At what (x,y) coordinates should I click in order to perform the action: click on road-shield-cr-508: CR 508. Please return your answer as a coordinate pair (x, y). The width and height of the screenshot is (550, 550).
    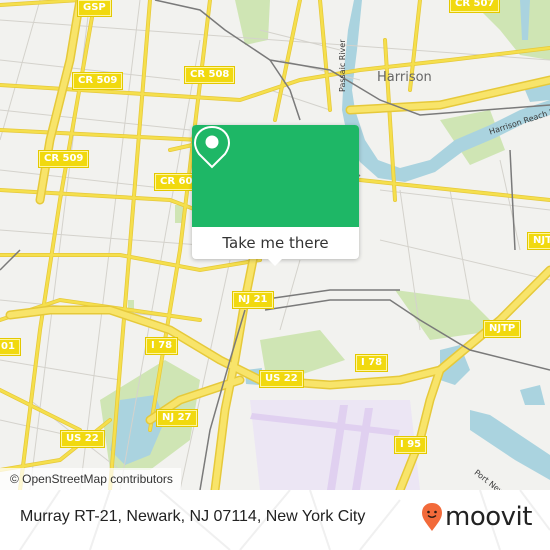
    Looking at the image, I should click on (210, 75).